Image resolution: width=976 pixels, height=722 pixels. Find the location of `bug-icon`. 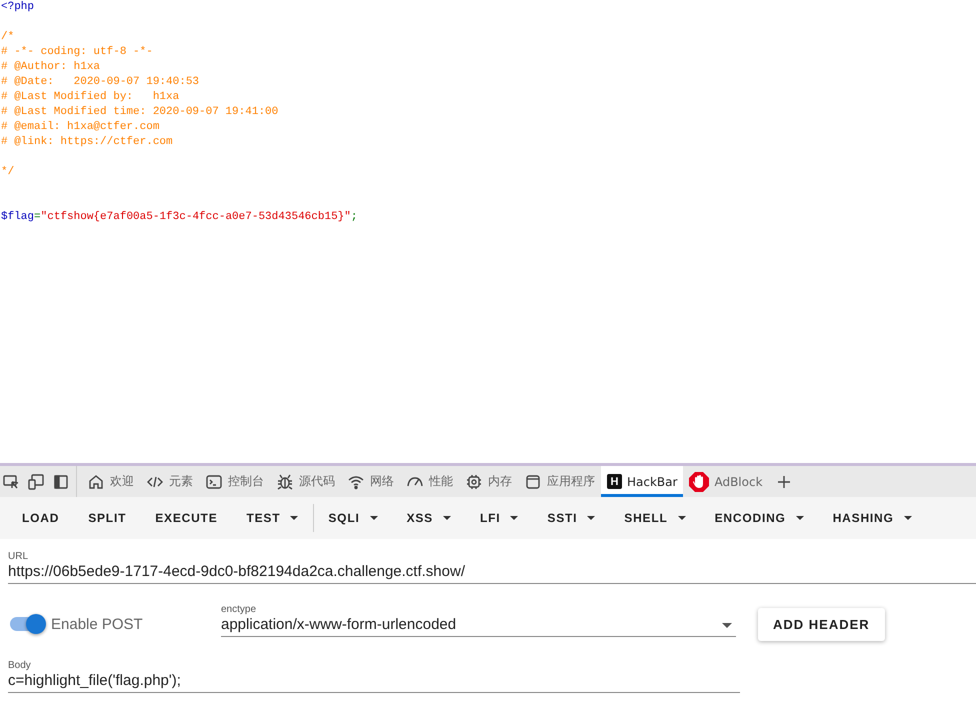

bug-icon is located at coordinates (285, 481).